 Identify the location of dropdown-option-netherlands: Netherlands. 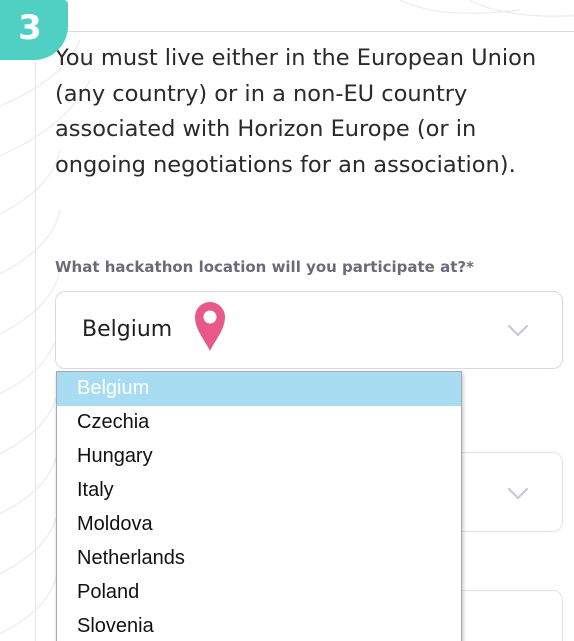
(259, 559).